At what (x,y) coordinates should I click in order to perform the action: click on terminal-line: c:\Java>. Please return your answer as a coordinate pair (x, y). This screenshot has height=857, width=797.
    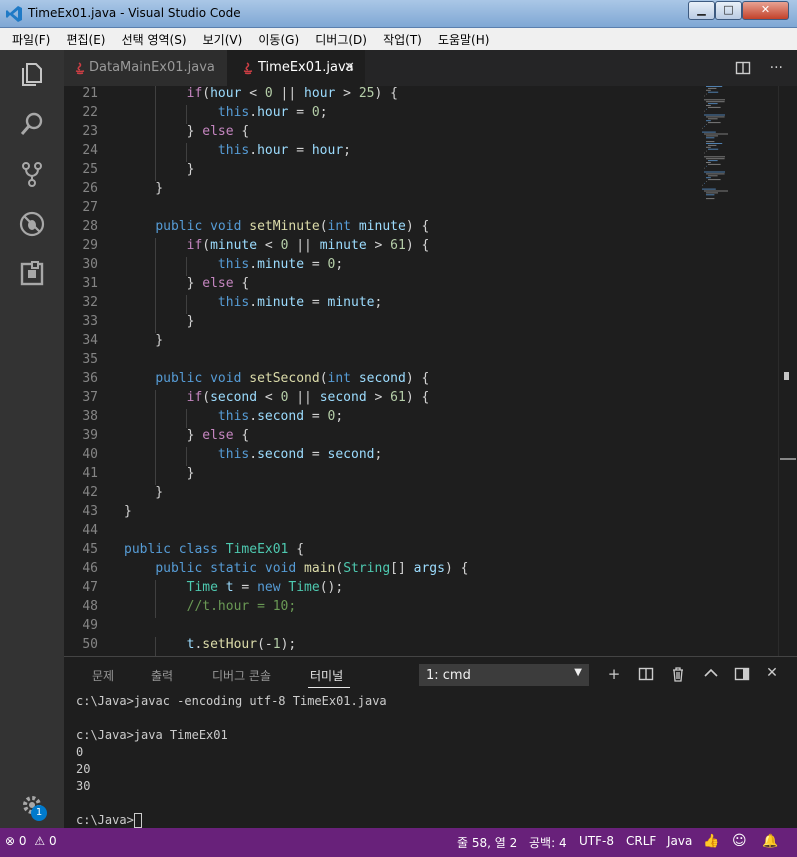
    Looking at the image, I should click on (426, 820).